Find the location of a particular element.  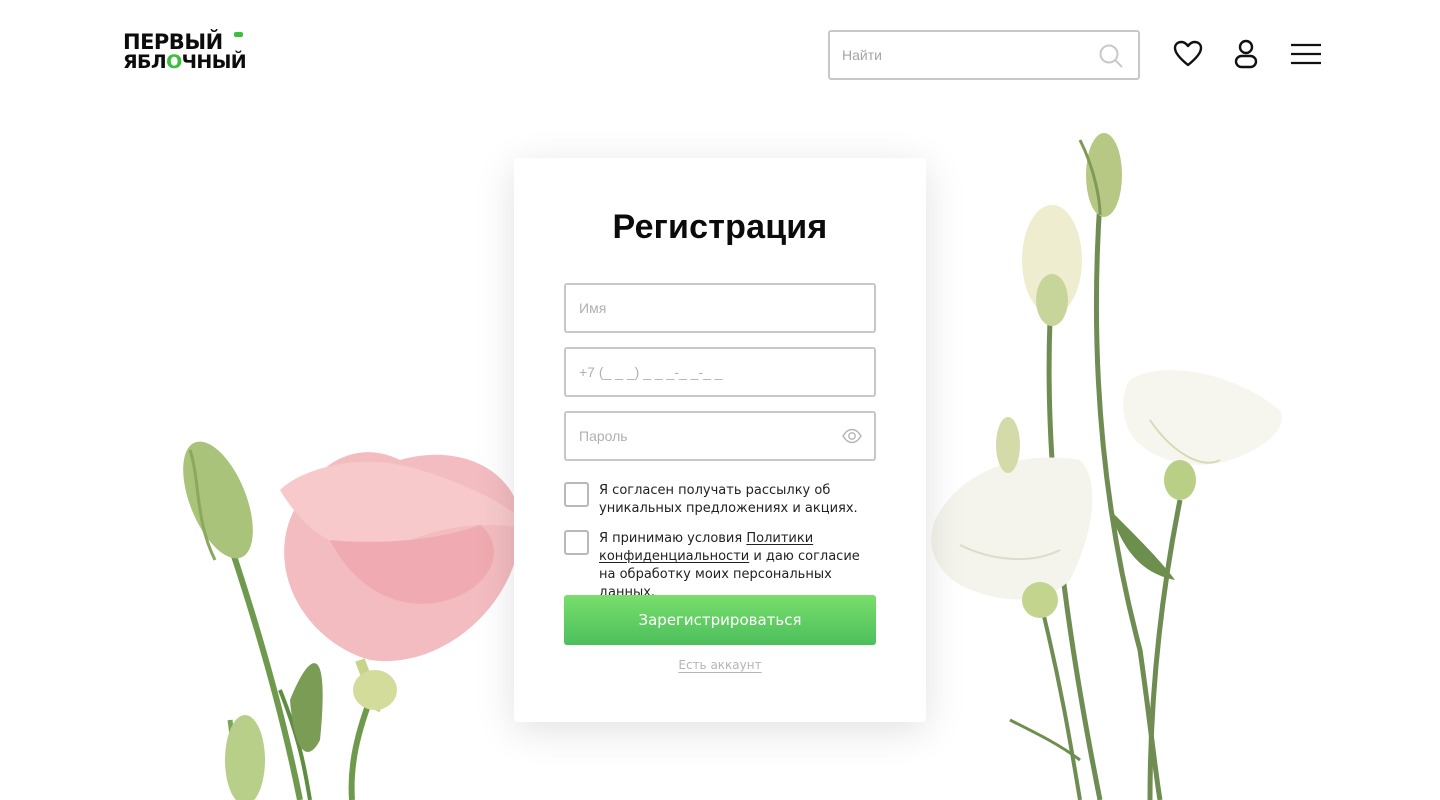

name-field is located at coordinates (720, 308).